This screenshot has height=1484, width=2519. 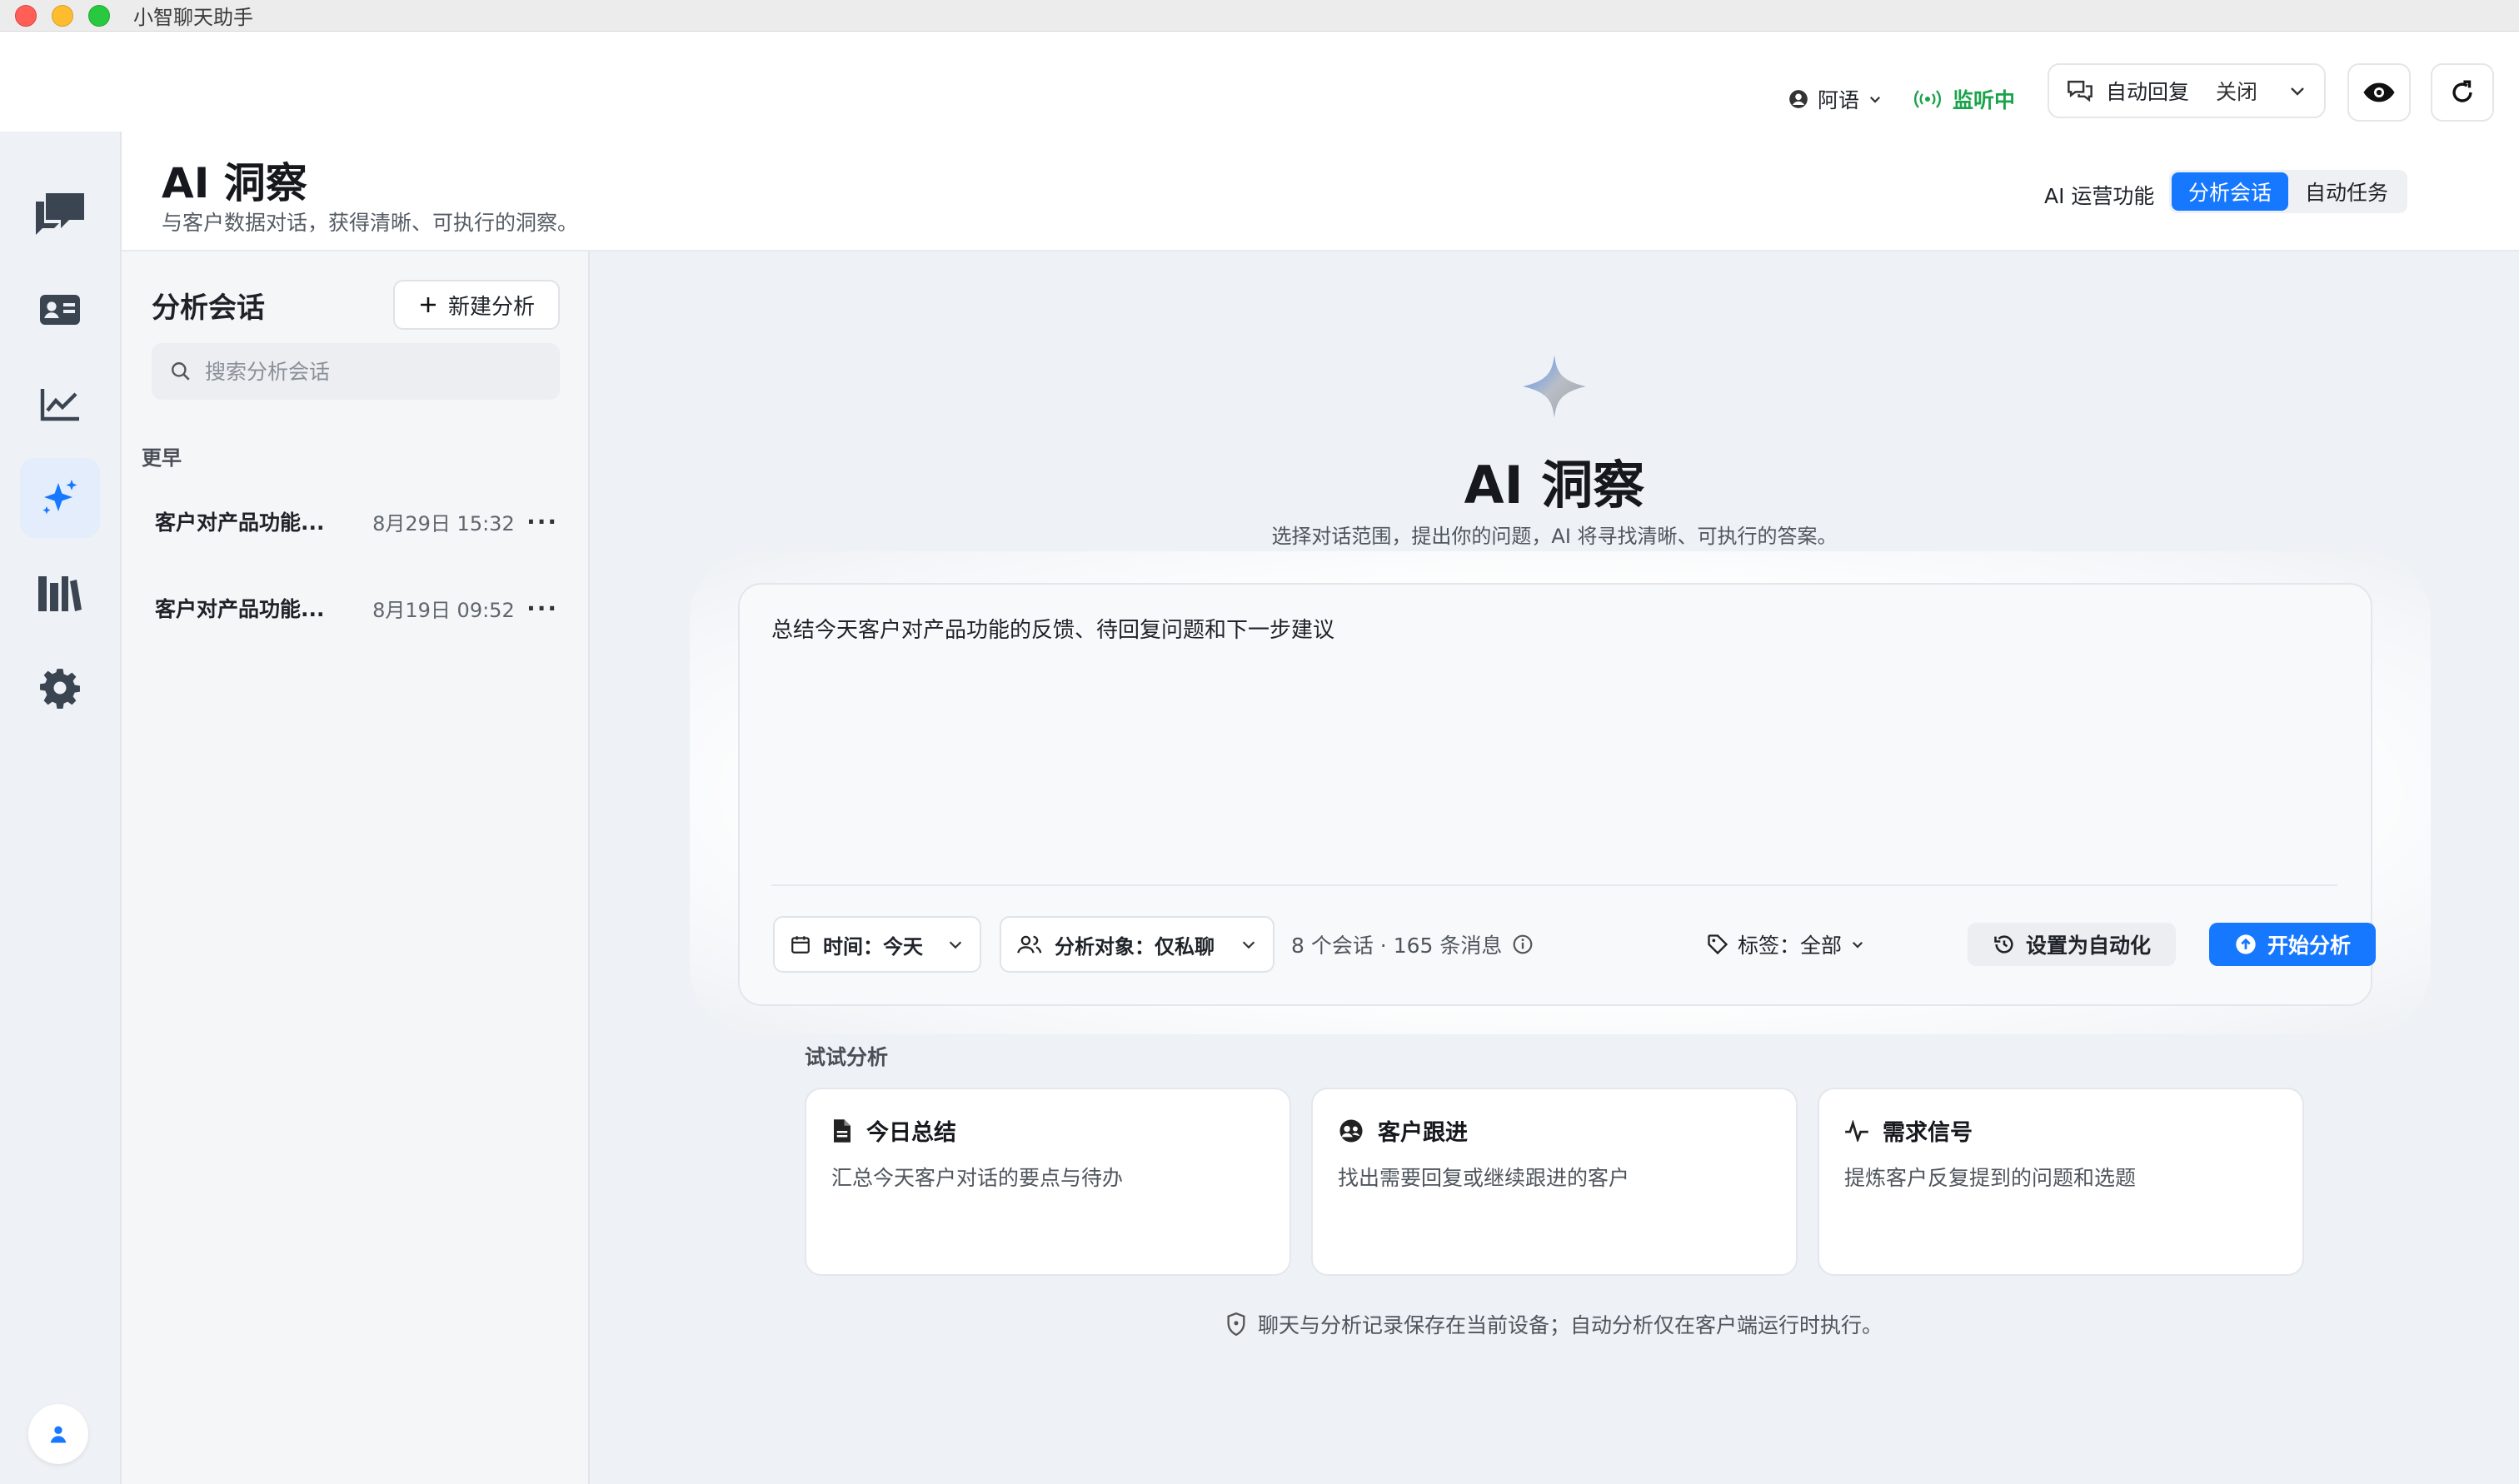 What do you see at coordinates (1570, 1325) in the screenshot?
I see `privacy-note-text: 聊天与分析记录保存在当前设备；自动分析仅在客户端运行时执行。` at bounding box center [1570, 1325].